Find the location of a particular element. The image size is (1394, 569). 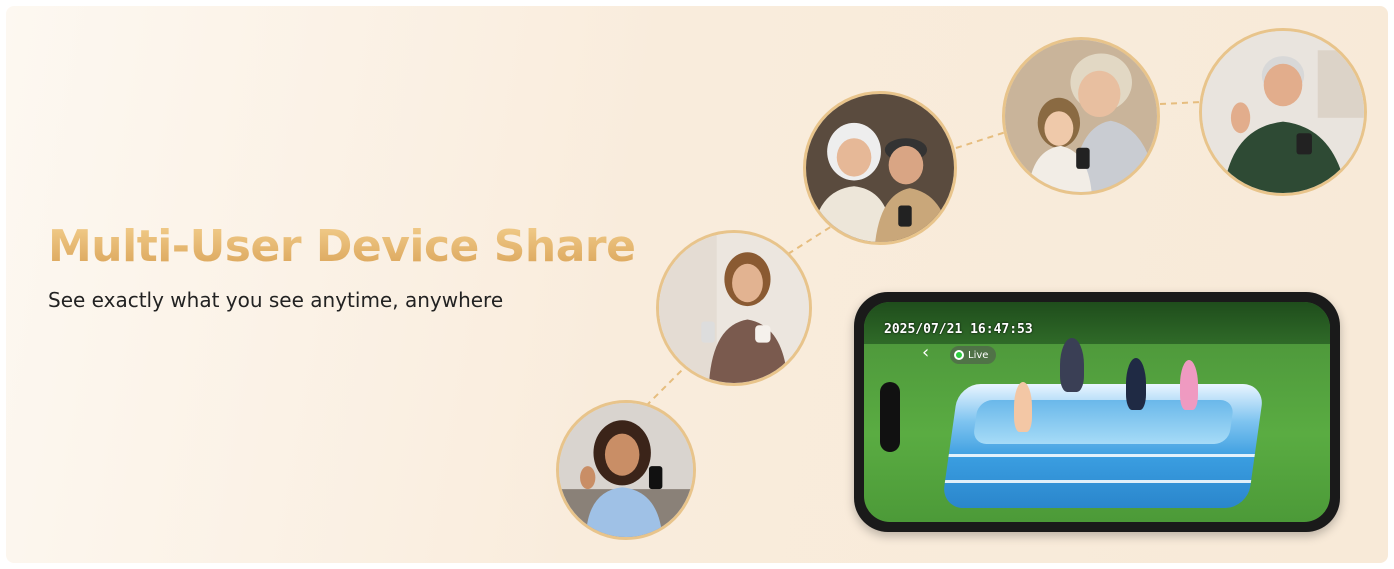

dynamic-island is located at coordinates (890, 417).